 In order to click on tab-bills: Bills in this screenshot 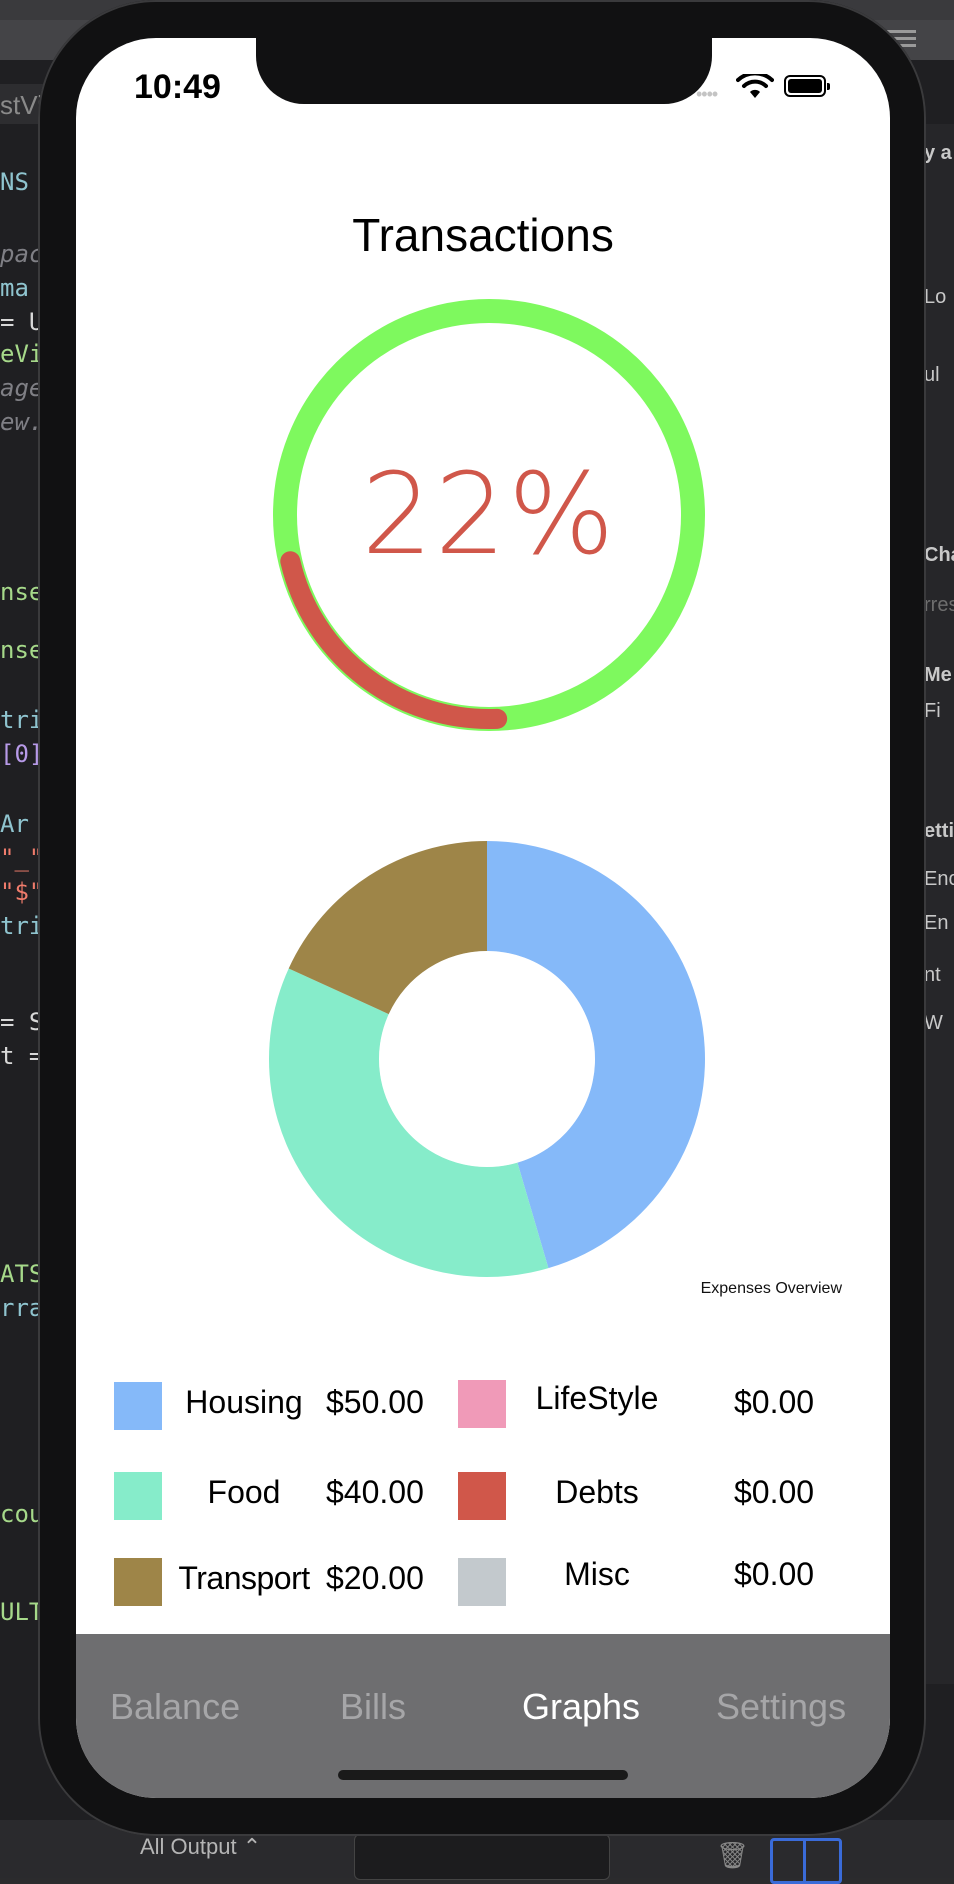, I will do `click(373, 1707)`.